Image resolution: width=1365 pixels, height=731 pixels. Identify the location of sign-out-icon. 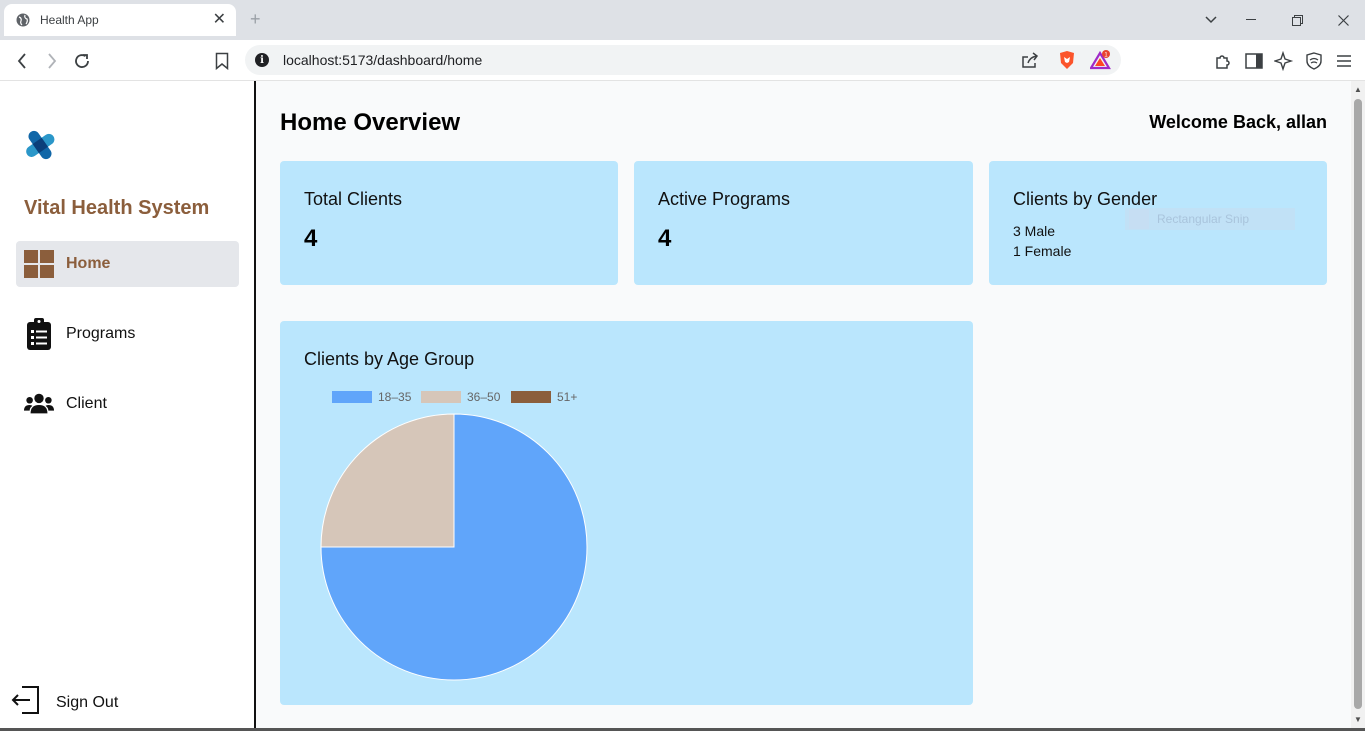
(25, 702).